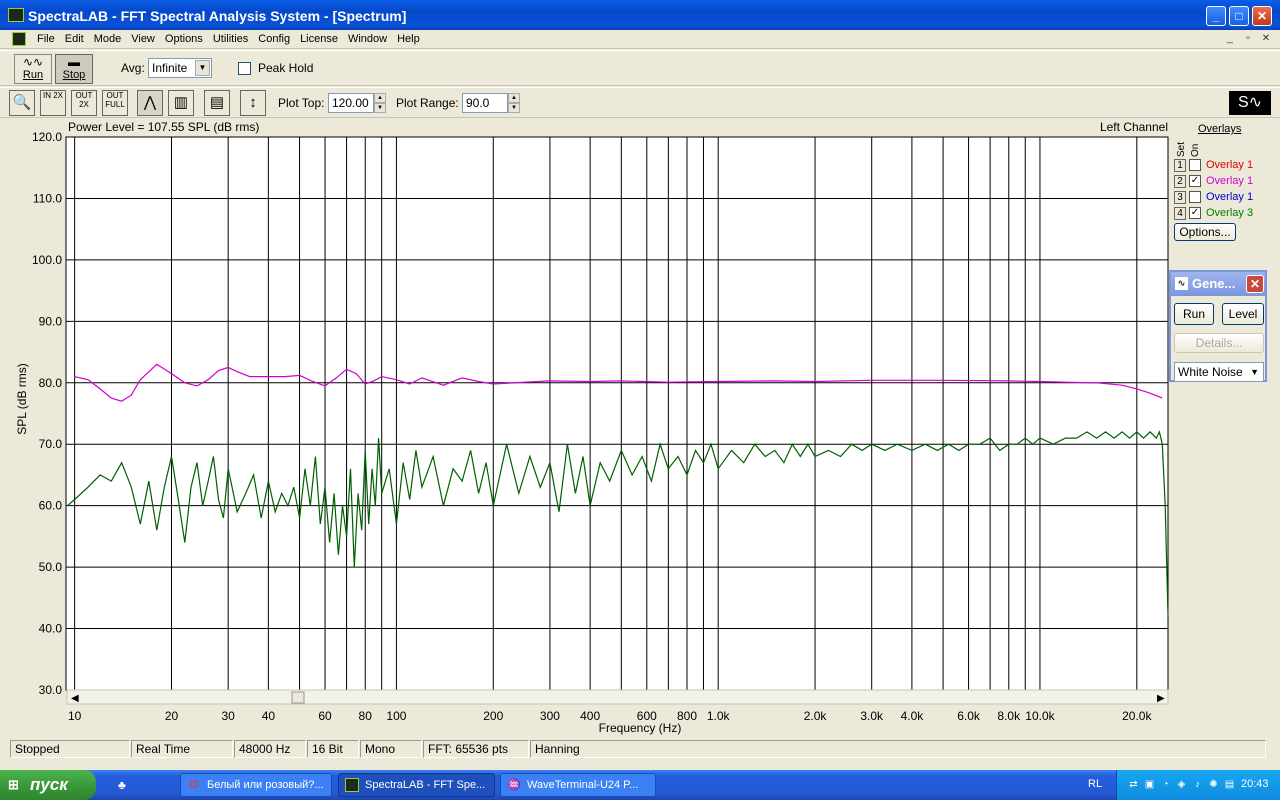 Image resolution: width=1280 pixels, height=800 pixels. What do you see at coordinates (301, 103) in the screenshot?
I see `plot-top-label: Plot Top:` at bounding box center [301, 103].